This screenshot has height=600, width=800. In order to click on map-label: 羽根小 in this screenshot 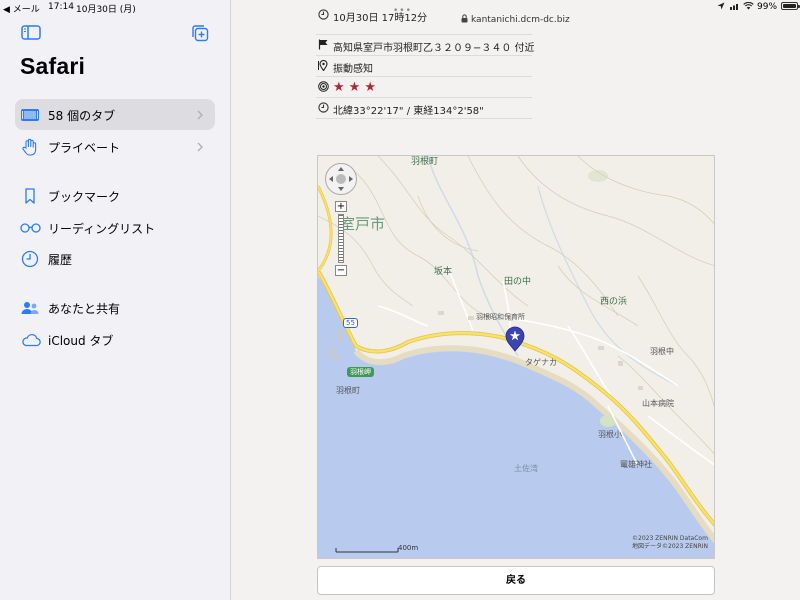, I will do `click(610, 434)`.